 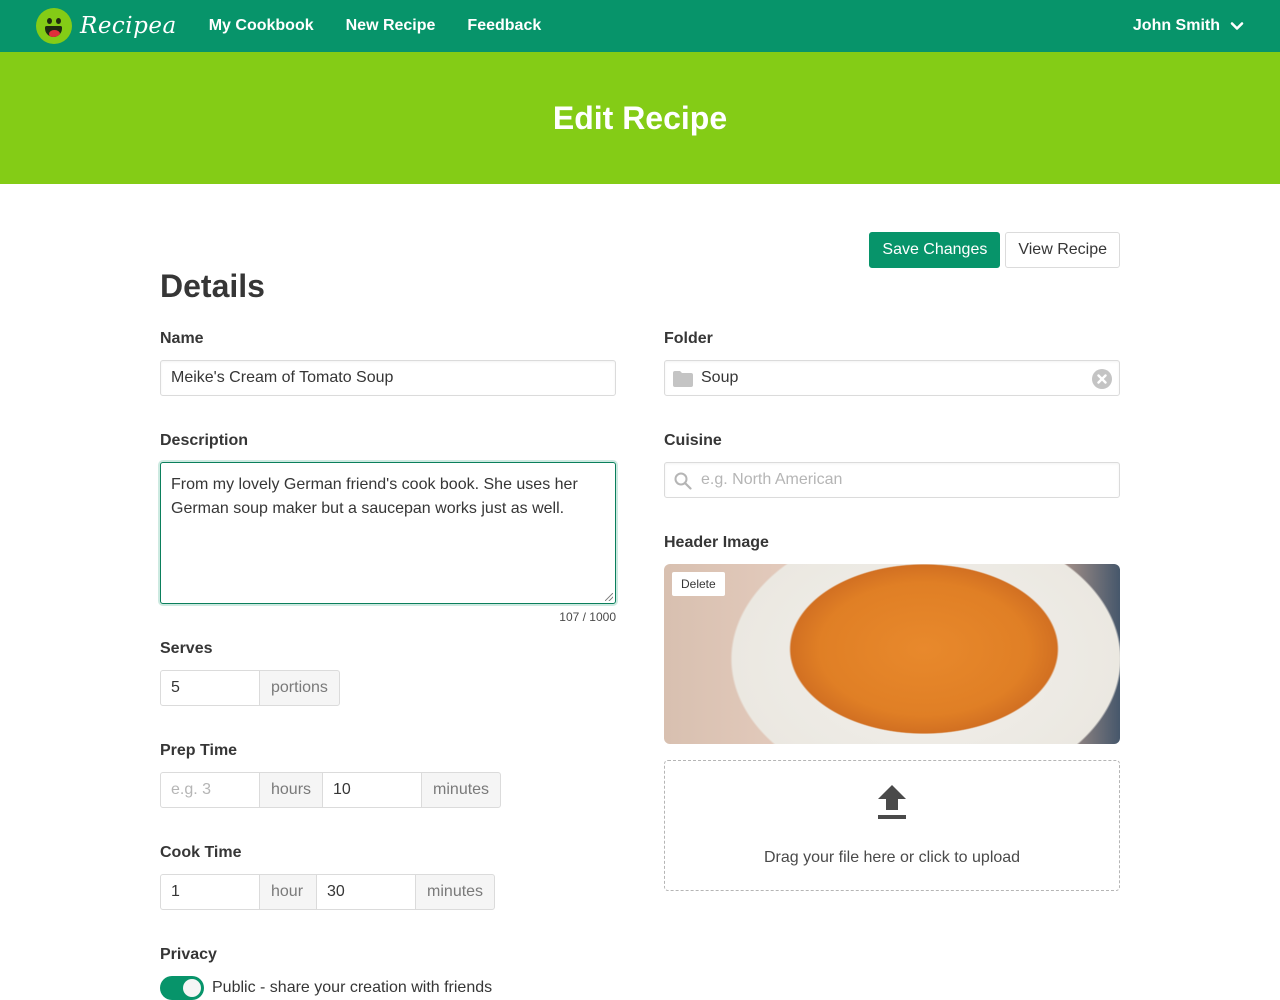 What do you see at coordinates (188, 954) in the screenshot?
I see `privacy-label: Privacy` at bounding box center [188, 954].